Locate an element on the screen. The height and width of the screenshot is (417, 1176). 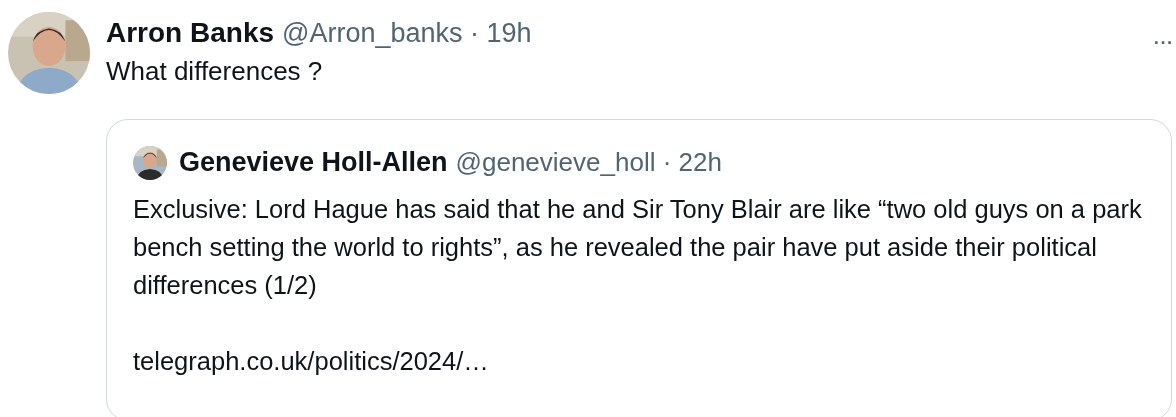
tweet-text: What differences ? is located at coordinates (215, 71).